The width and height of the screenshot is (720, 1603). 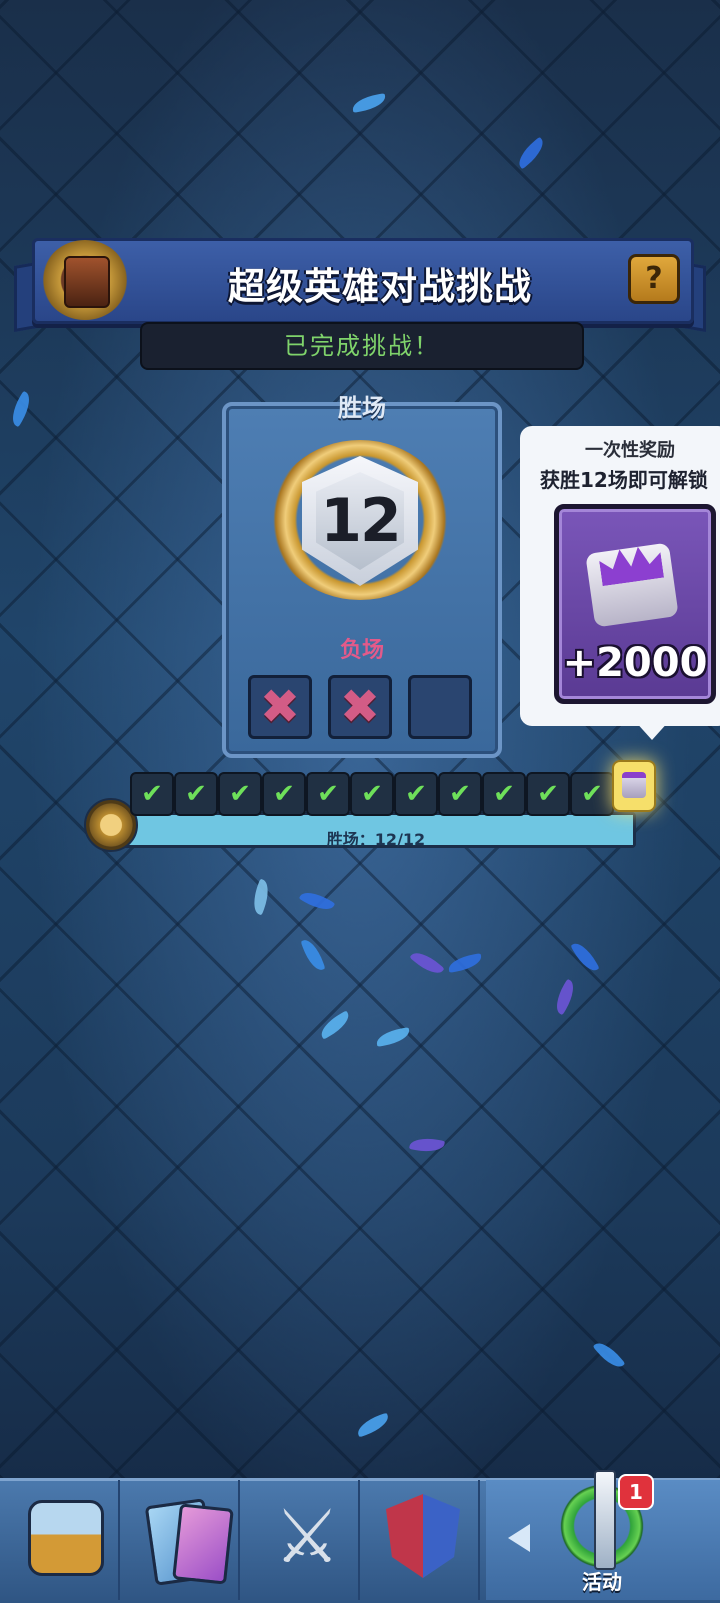 What do you see at coordinates (361, 521) in the screenshot?
I see `wins-count: 12` at bounding box center [361, 521].